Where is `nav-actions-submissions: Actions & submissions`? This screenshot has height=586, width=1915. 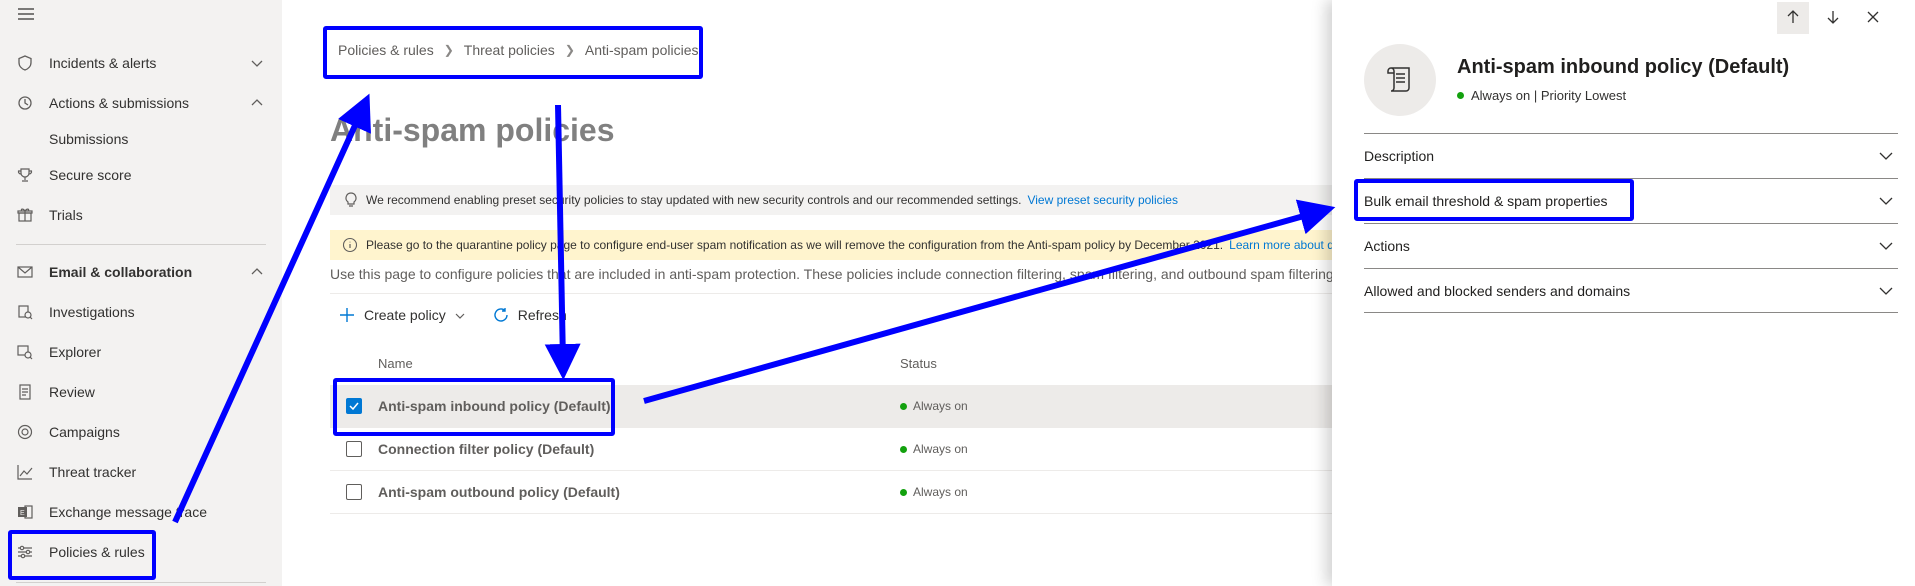
nav-actions-submissions: Actions & submissions is located at coordinates (141, 103).